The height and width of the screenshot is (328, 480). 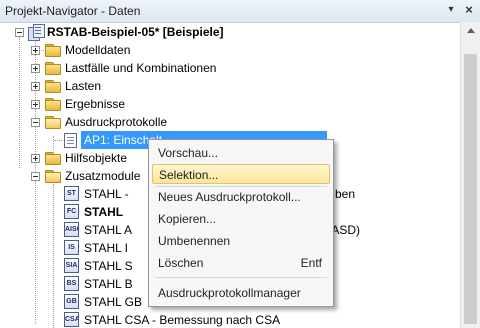 What do you see at coordinates (451, 10) in the screenshot?
I see `pin-dropdown-icon: ▾` at bounding box center [451, 10].